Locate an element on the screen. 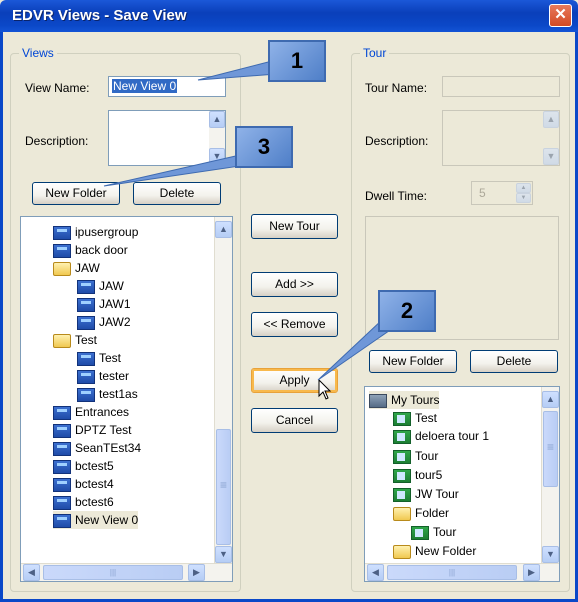 This screenshot has width=578, height=602. callout-2: 2 is located at coordinates (407, 311).